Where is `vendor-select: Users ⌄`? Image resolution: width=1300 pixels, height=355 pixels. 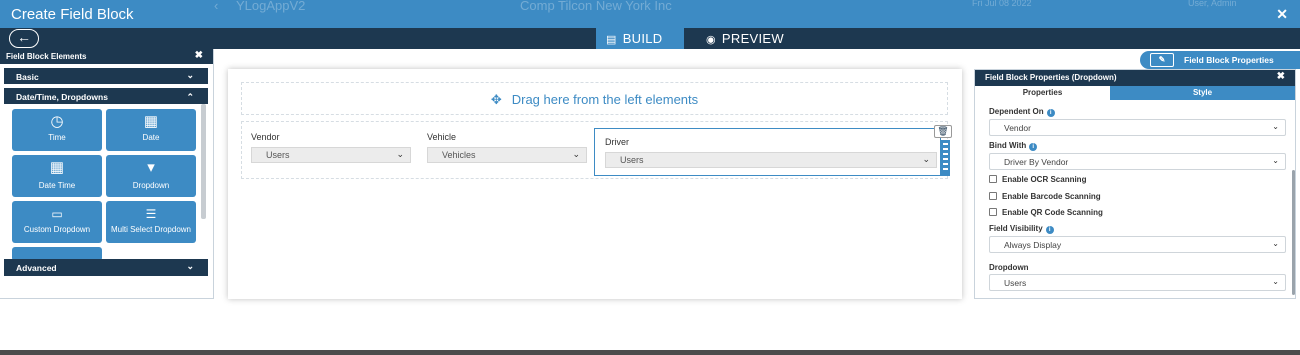 vendor-select: Users ⌄ is located at coordinates (331, 155).